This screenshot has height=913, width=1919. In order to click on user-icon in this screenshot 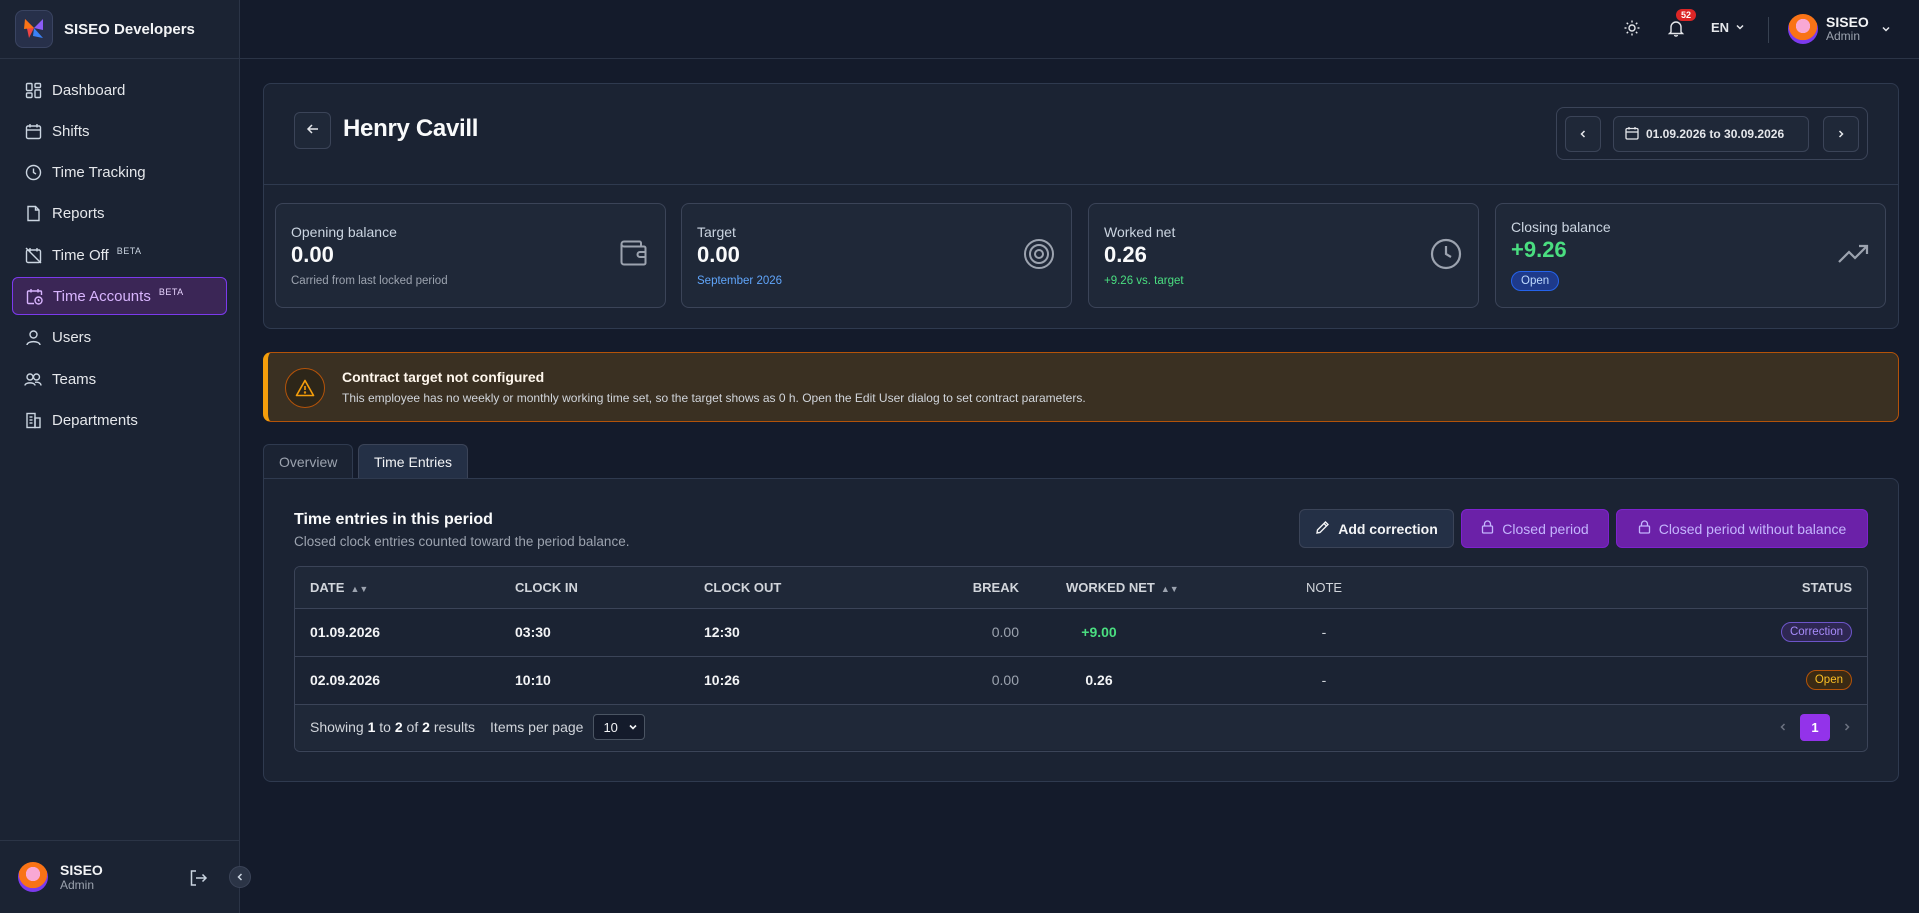, I will do `click(33, 338)`.